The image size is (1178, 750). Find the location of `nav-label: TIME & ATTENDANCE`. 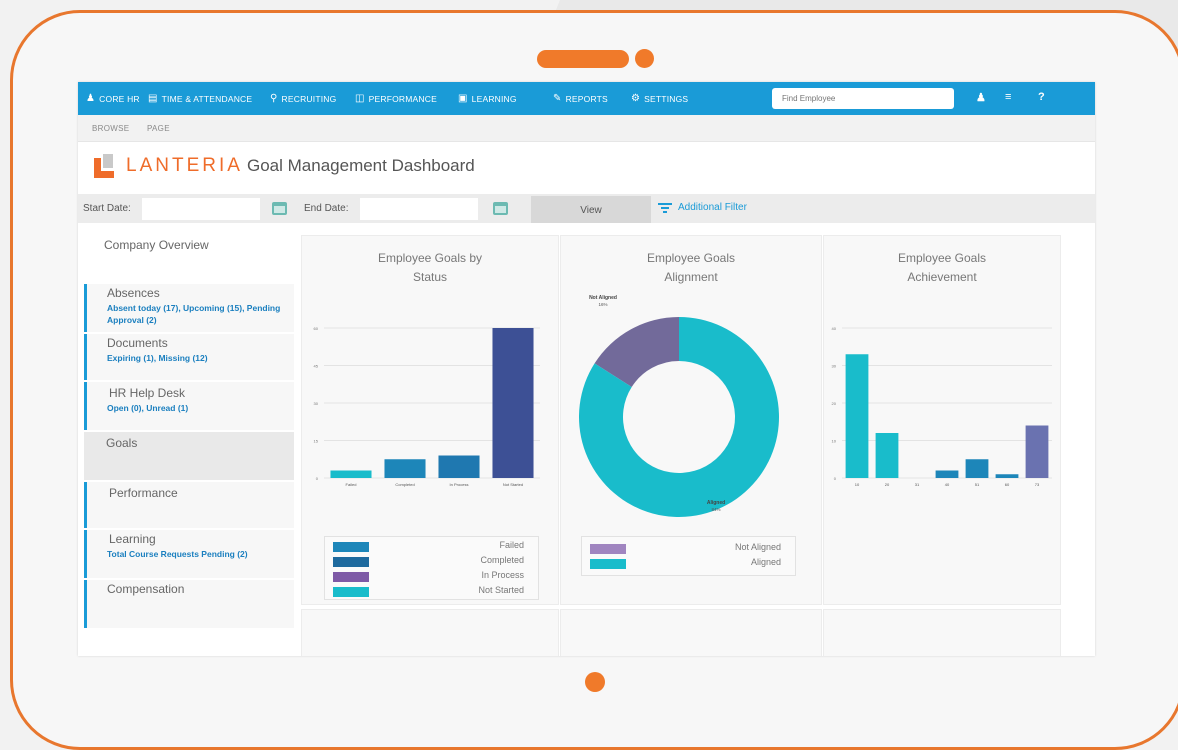

nav-label: TIME & ATTENDANCE is located at coordinates (207, 98).